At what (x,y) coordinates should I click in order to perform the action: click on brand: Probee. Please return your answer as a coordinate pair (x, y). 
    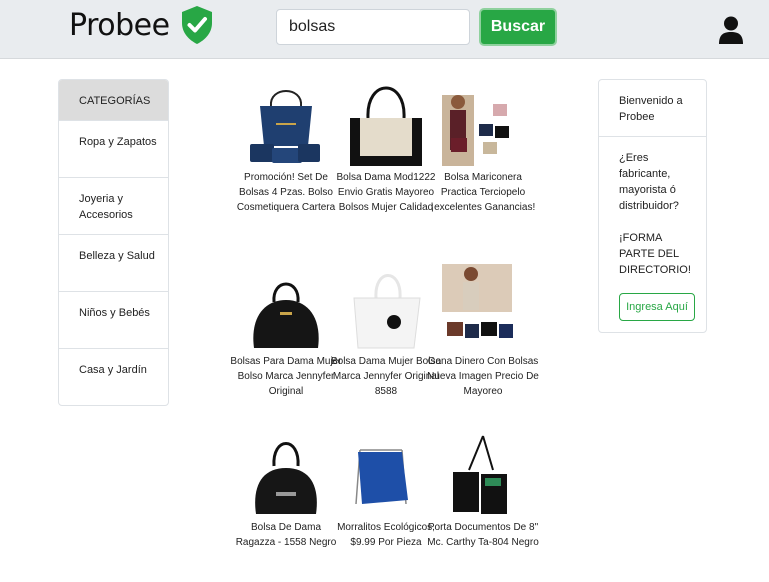
    Looking at the image, I should click on (141, 25).